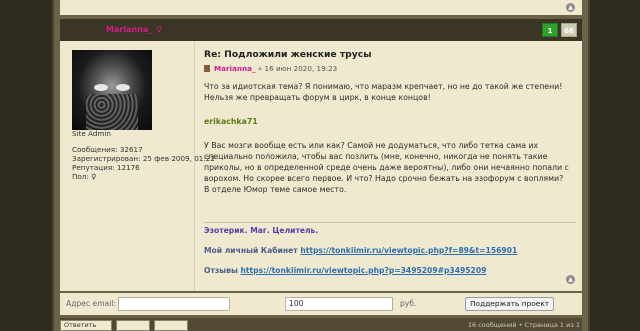  Describe the element at coordinates (297, 68) in the screenshot. I see `post-date: » 16 июн 2020, 19:23` at that location.